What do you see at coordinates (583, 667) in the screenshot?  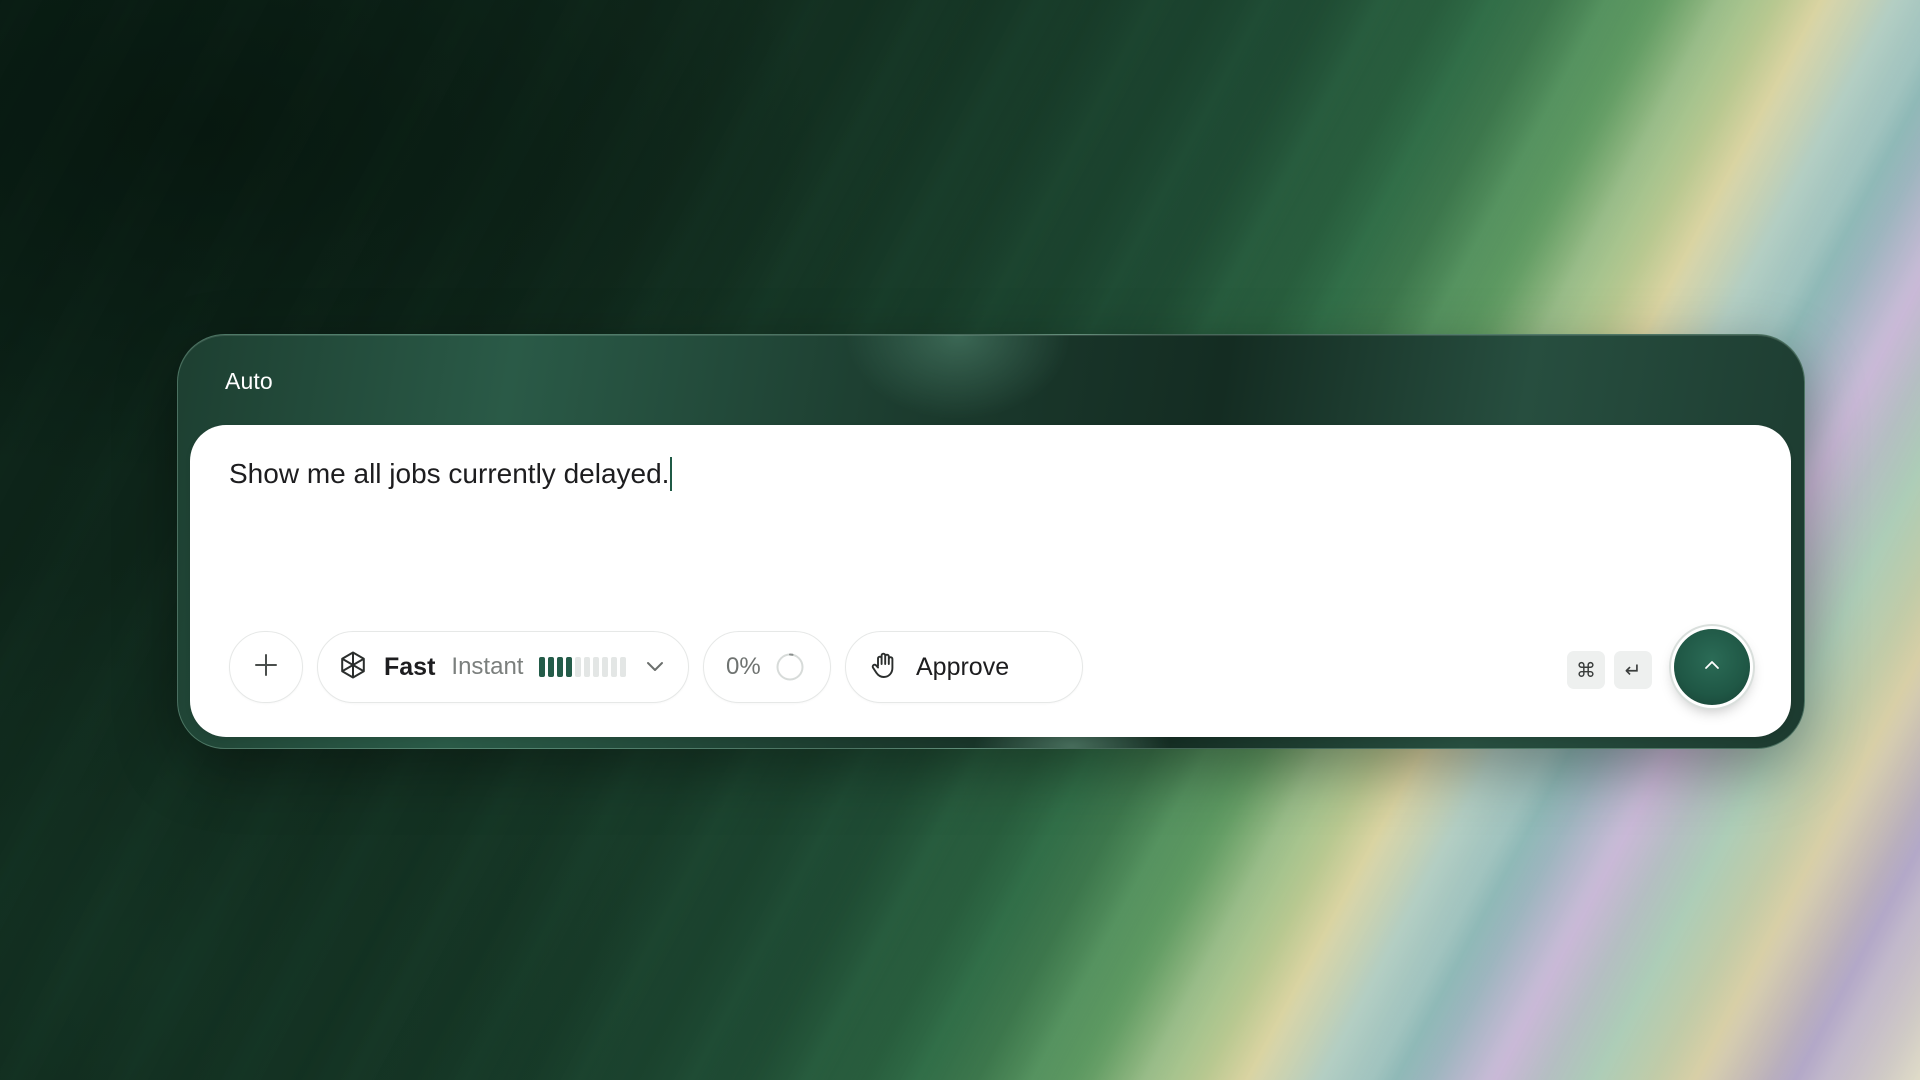 I see `speed-meter` at bounding box center [583, 667].